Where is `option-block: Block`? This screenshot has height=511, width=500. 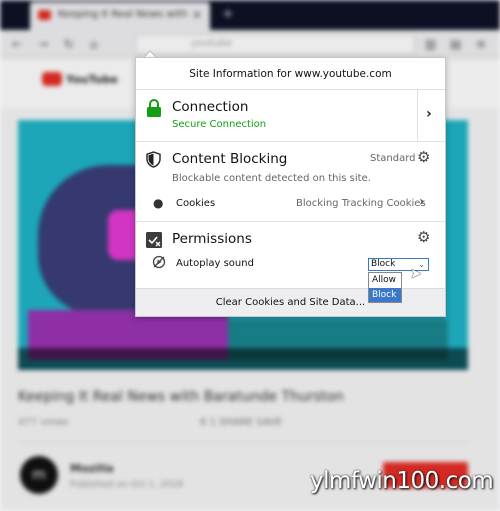 option-block: Block is located at coordinates (385, 294).